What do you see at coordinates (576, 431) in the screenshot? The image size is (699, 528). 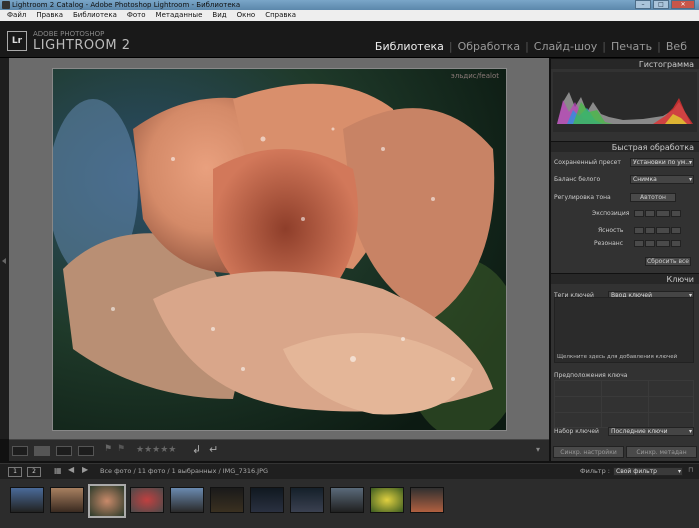 I see `keyword-set-label: Набор ключей` at bounding box center [576, 431].